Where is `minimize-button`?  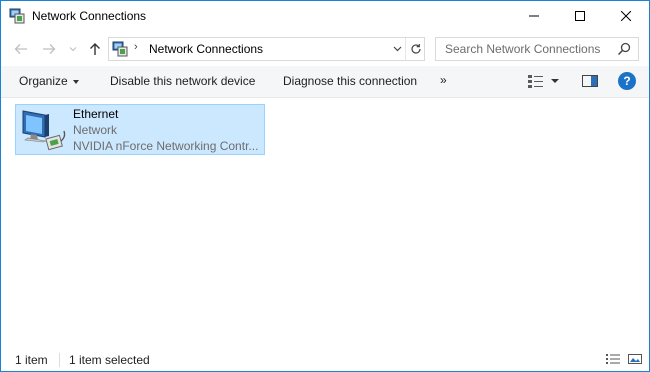
minimize-button is located at coordinates (534, 16).